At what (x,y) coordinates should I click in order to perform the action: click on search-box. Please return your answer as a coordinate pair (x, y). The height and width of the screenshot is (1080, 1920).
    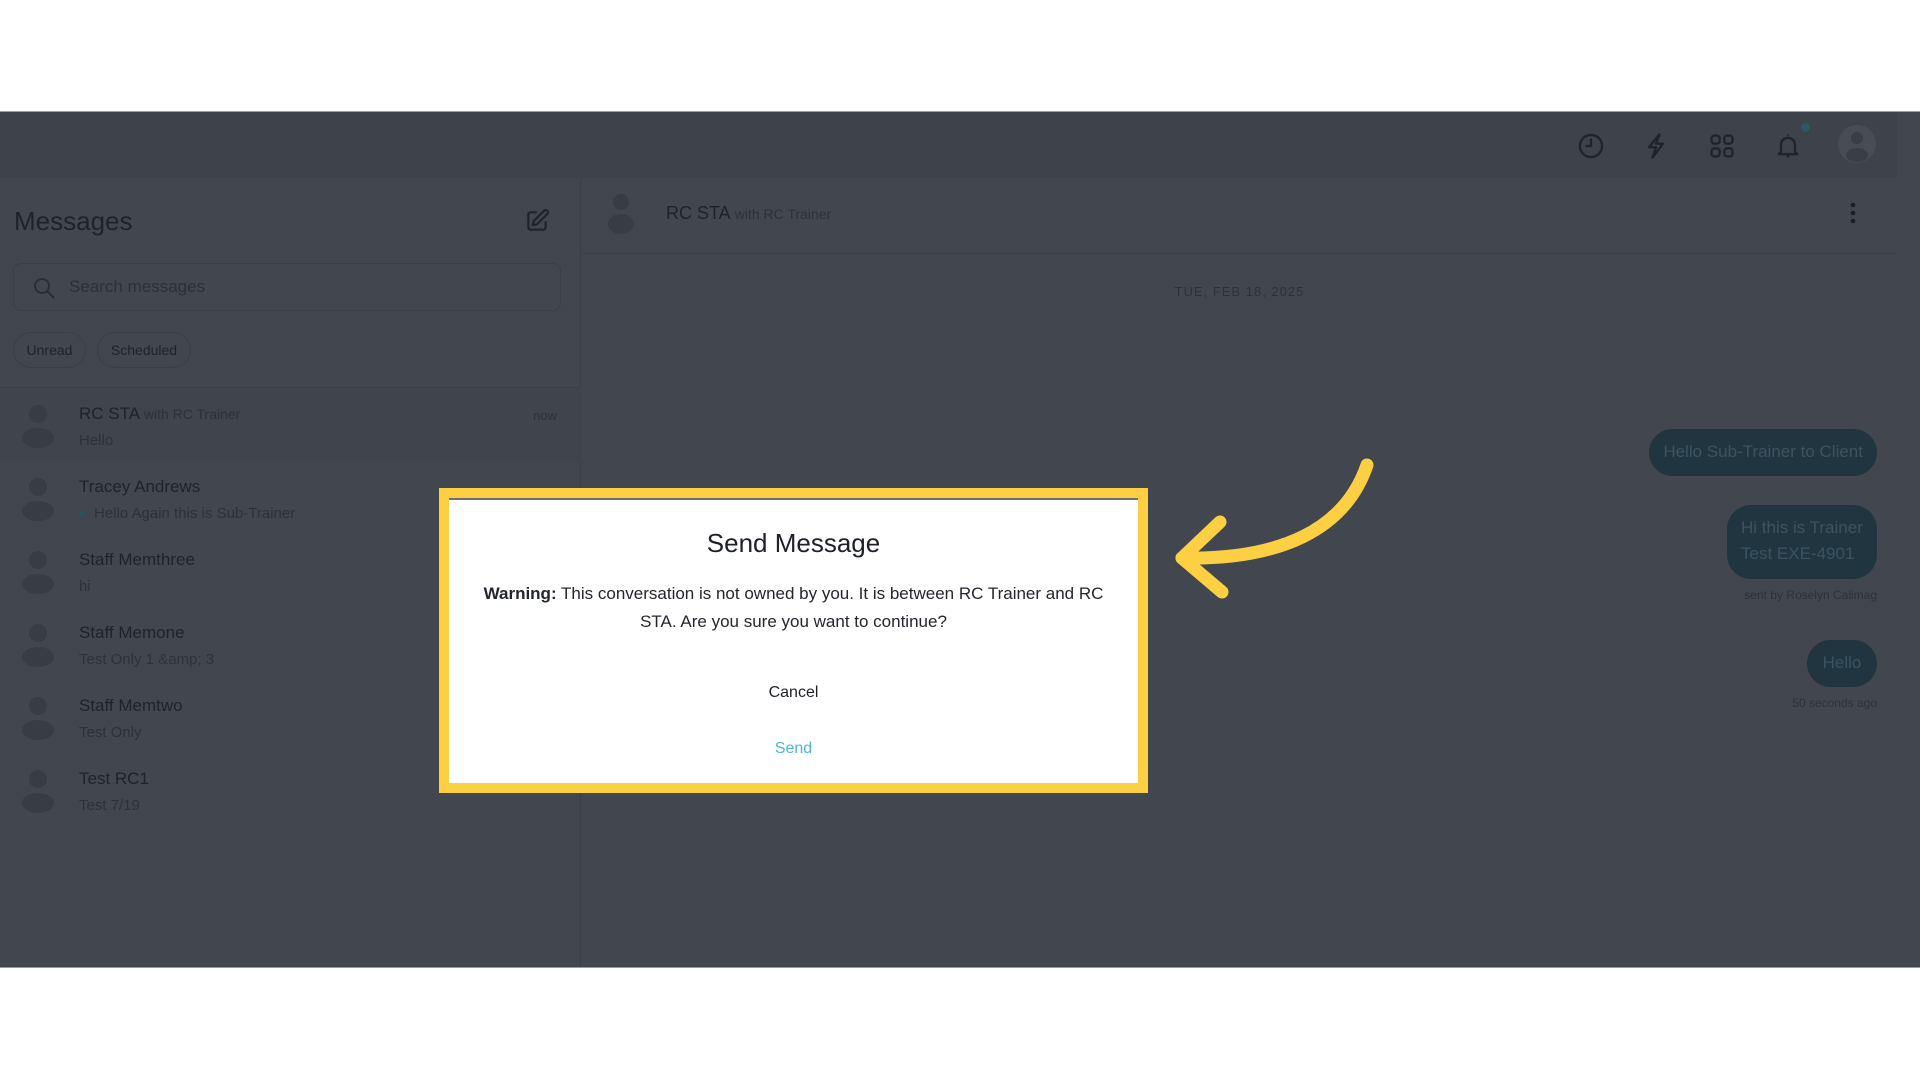
    Looking at the image, I should click on (287, 287).